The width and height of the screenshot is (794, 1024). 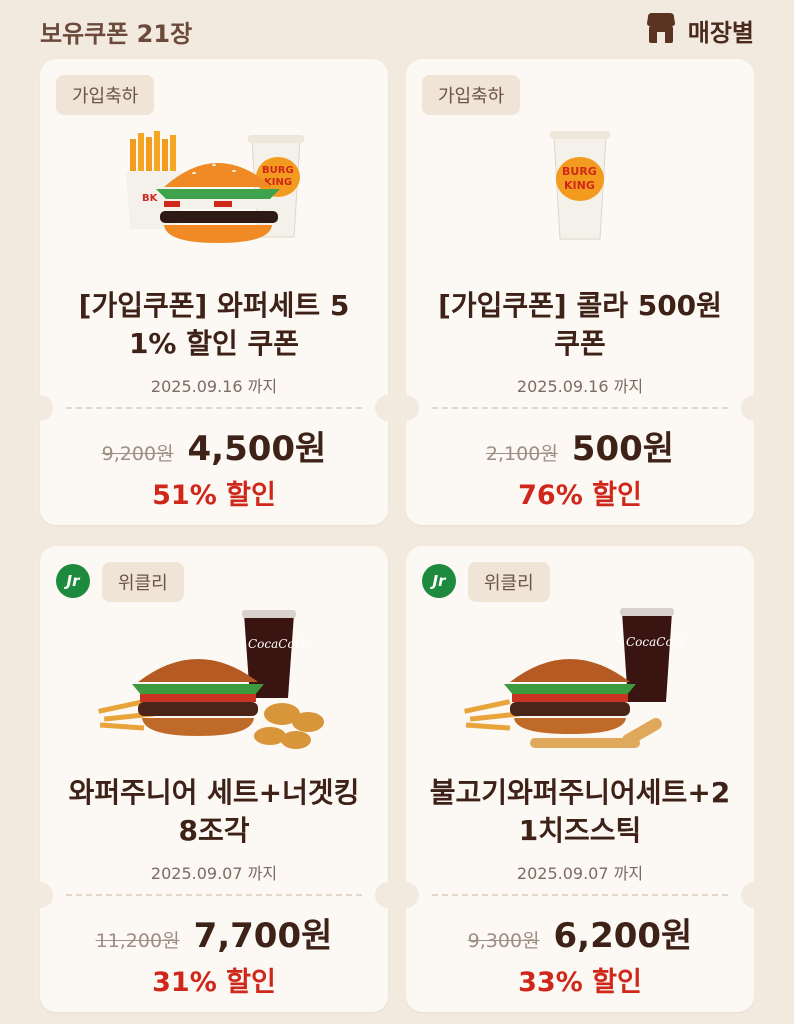 What do you see at coordinates (661, 30) in the screenshot?
I see `store-icon` at bounding box center [661, 30].